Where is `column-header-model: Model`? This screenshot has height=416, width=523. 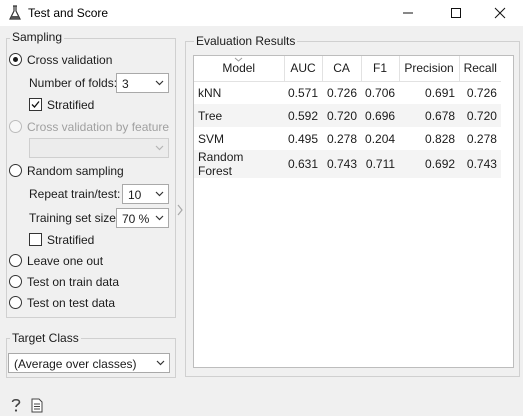 column-header-model: Model is located at coordinates (239, 69).